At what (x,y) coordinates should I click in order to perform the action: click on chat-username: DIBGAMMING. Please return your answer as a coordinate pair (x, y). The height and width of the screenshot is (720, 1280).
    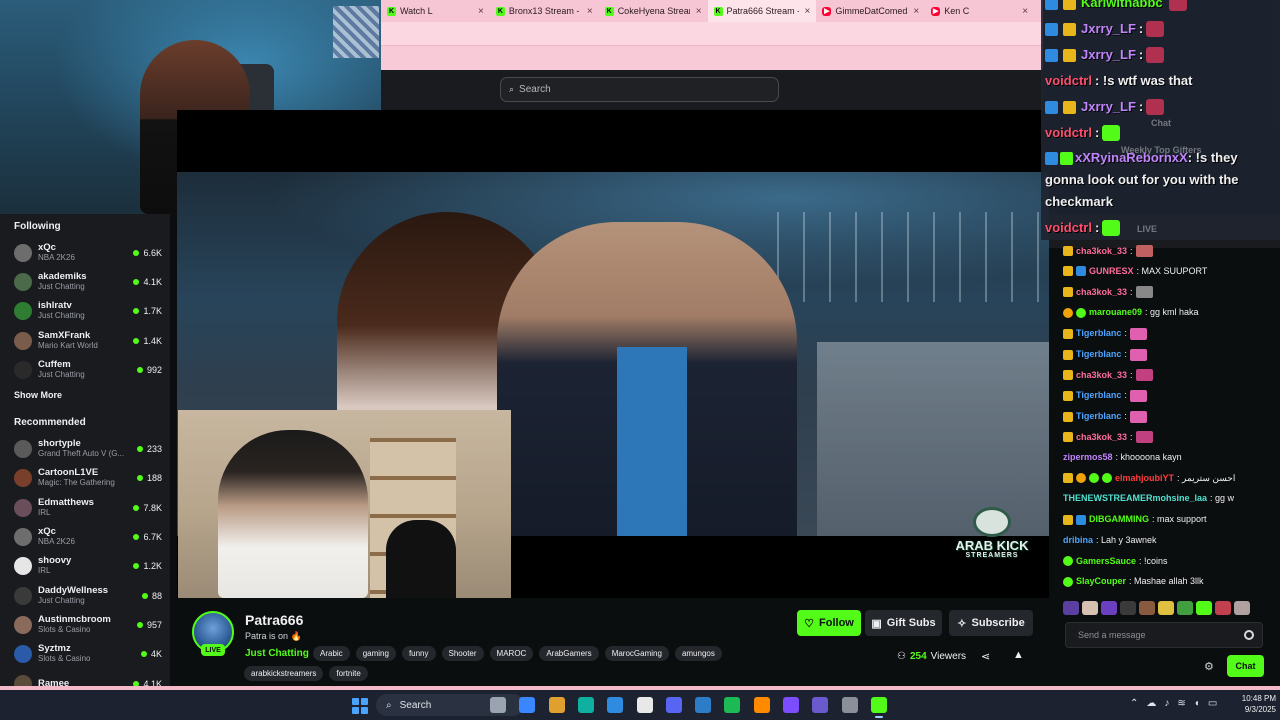
    Looking at the image, I should click on (1119, 519).